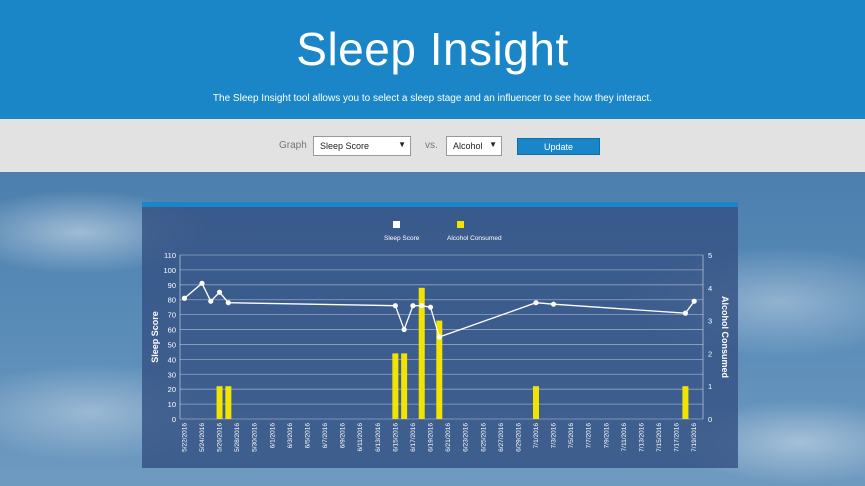 The width and height of the screenshot is (865, 486). Describe the element at coordinates (710, 255) in the screenshot. I see `y2-tick-label: 5` at that location.